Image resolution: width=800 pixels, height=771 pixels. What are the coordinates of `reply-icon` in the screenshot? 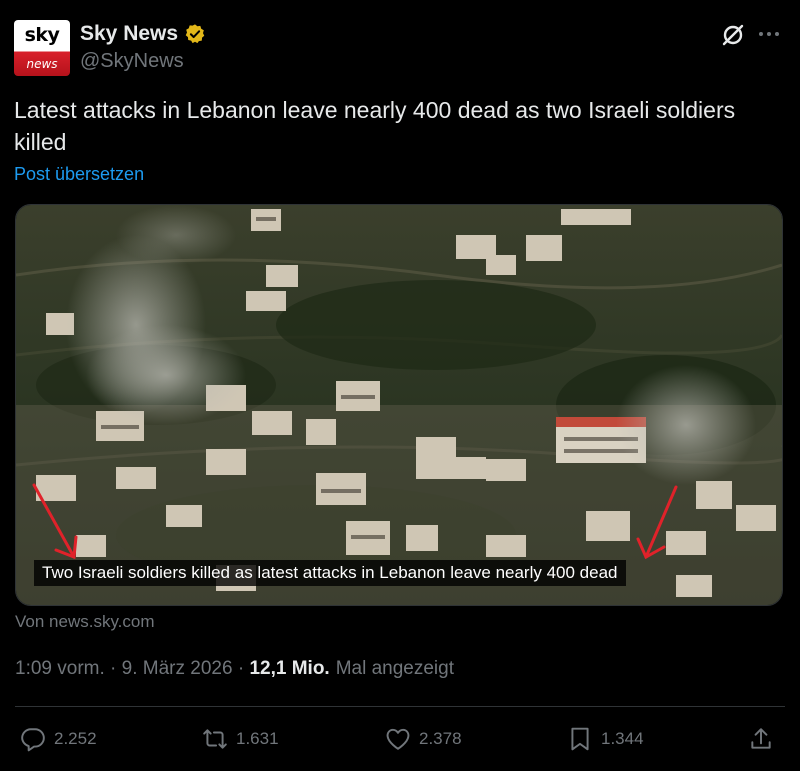 It's located at (33, 740).